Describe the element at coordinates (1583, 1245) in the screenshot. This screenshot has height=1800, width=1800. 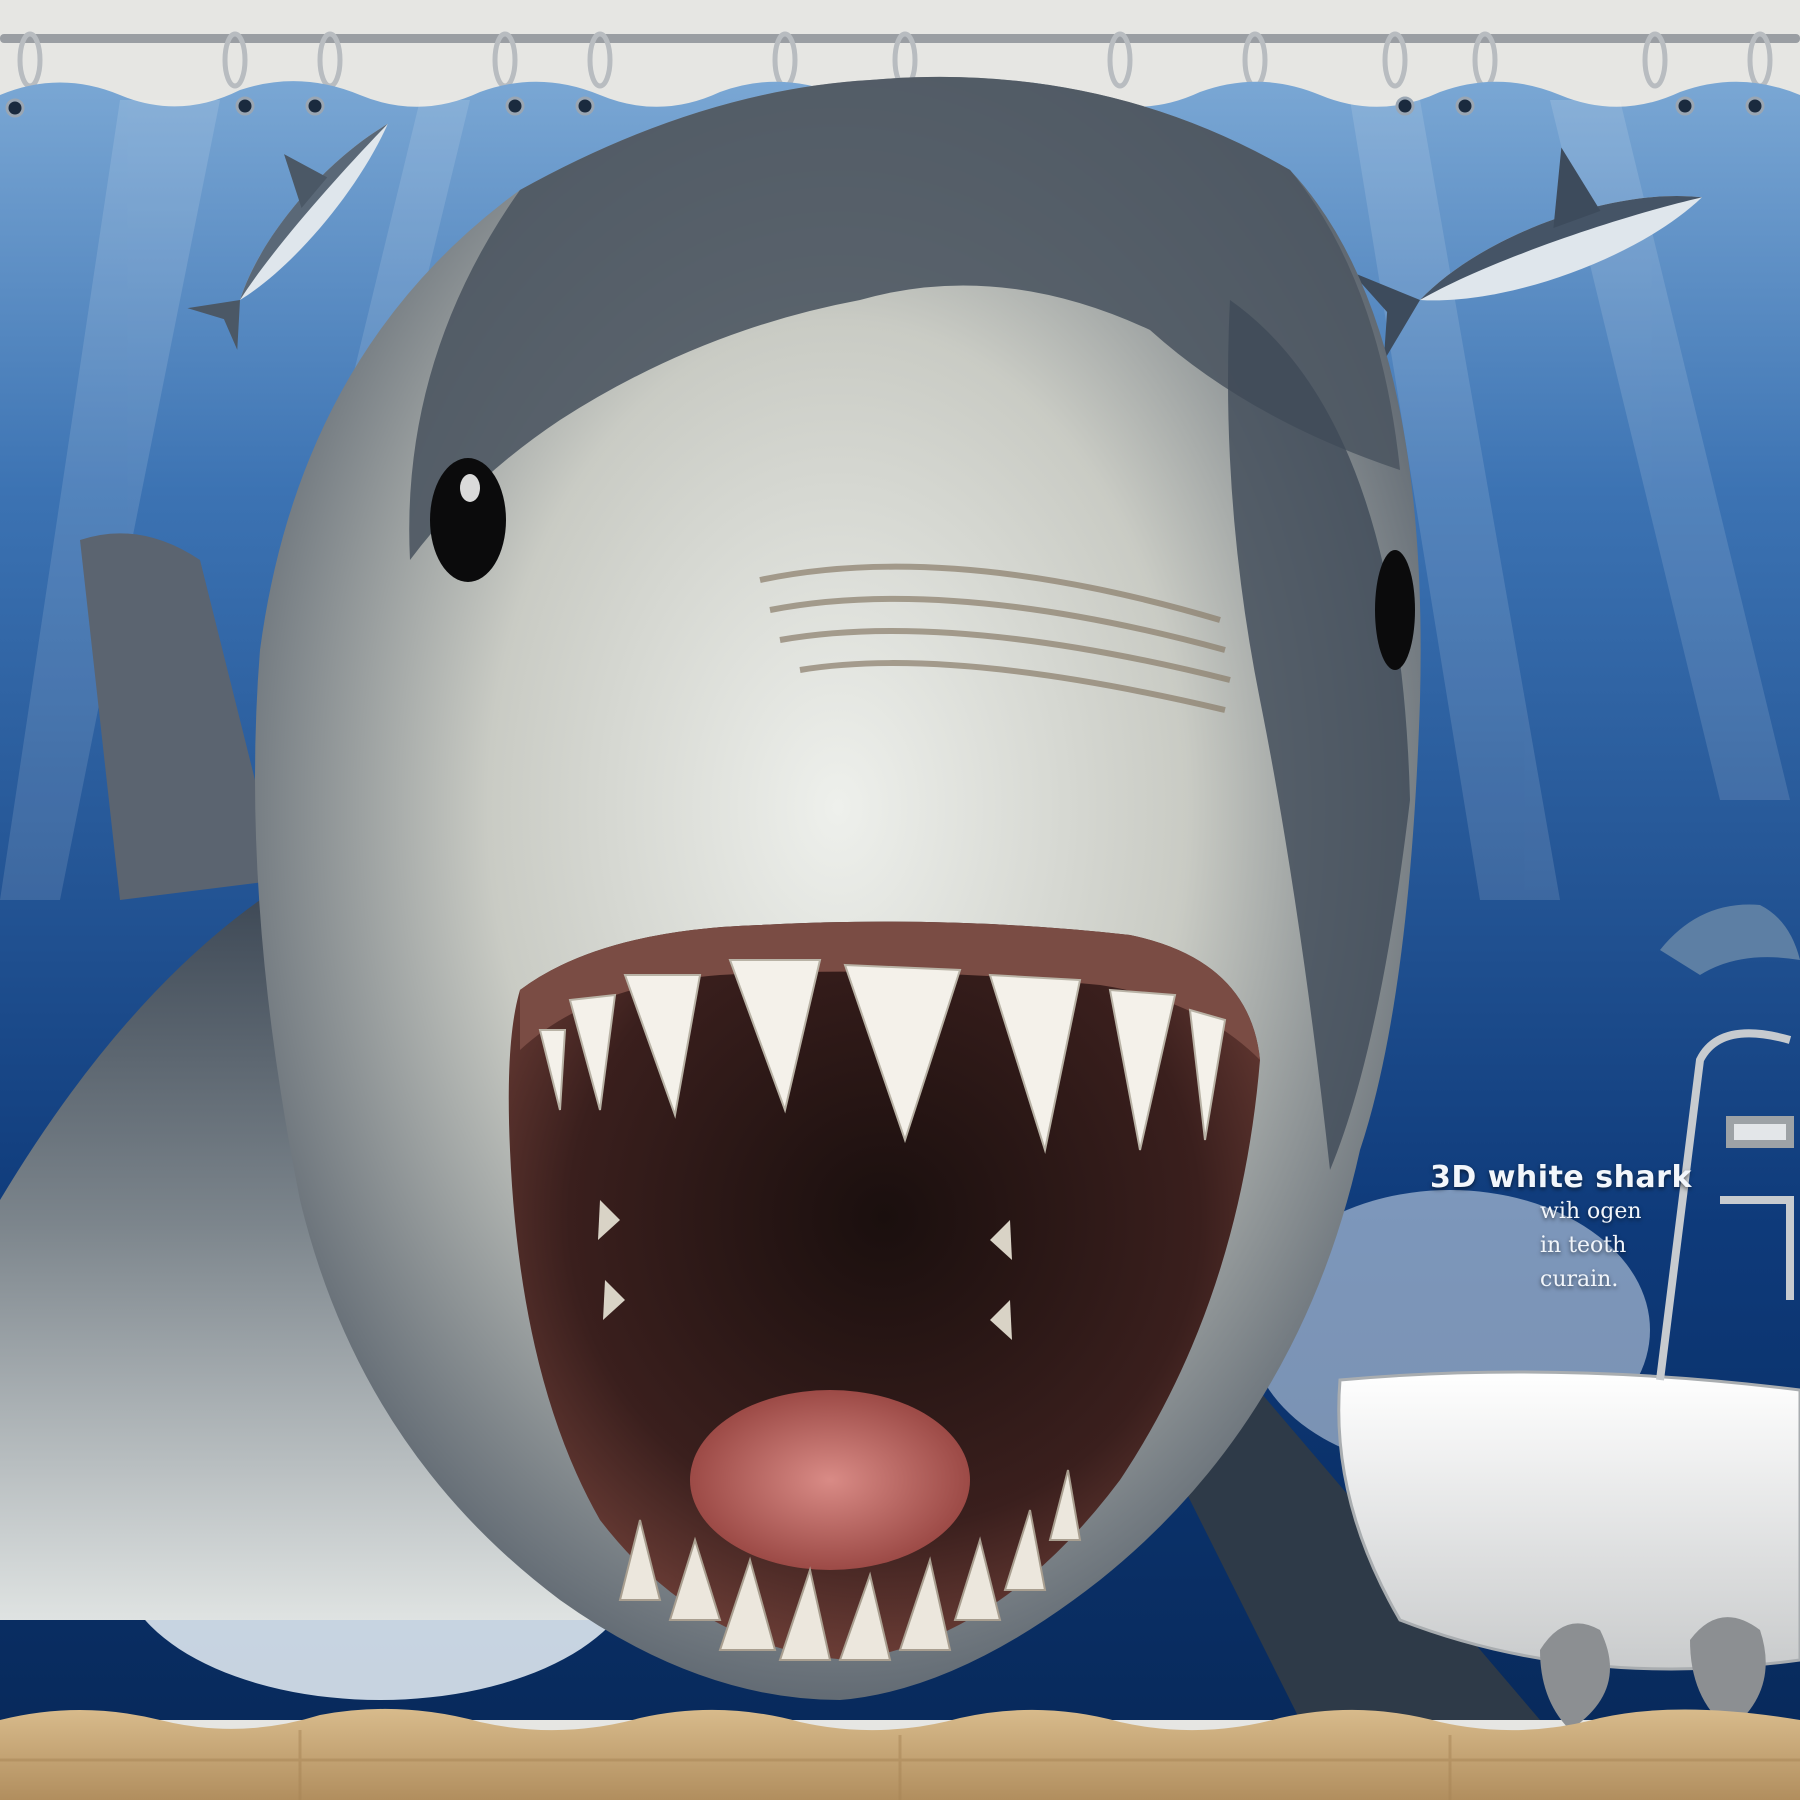
I see `caption-line-2: in teoth` at that location.